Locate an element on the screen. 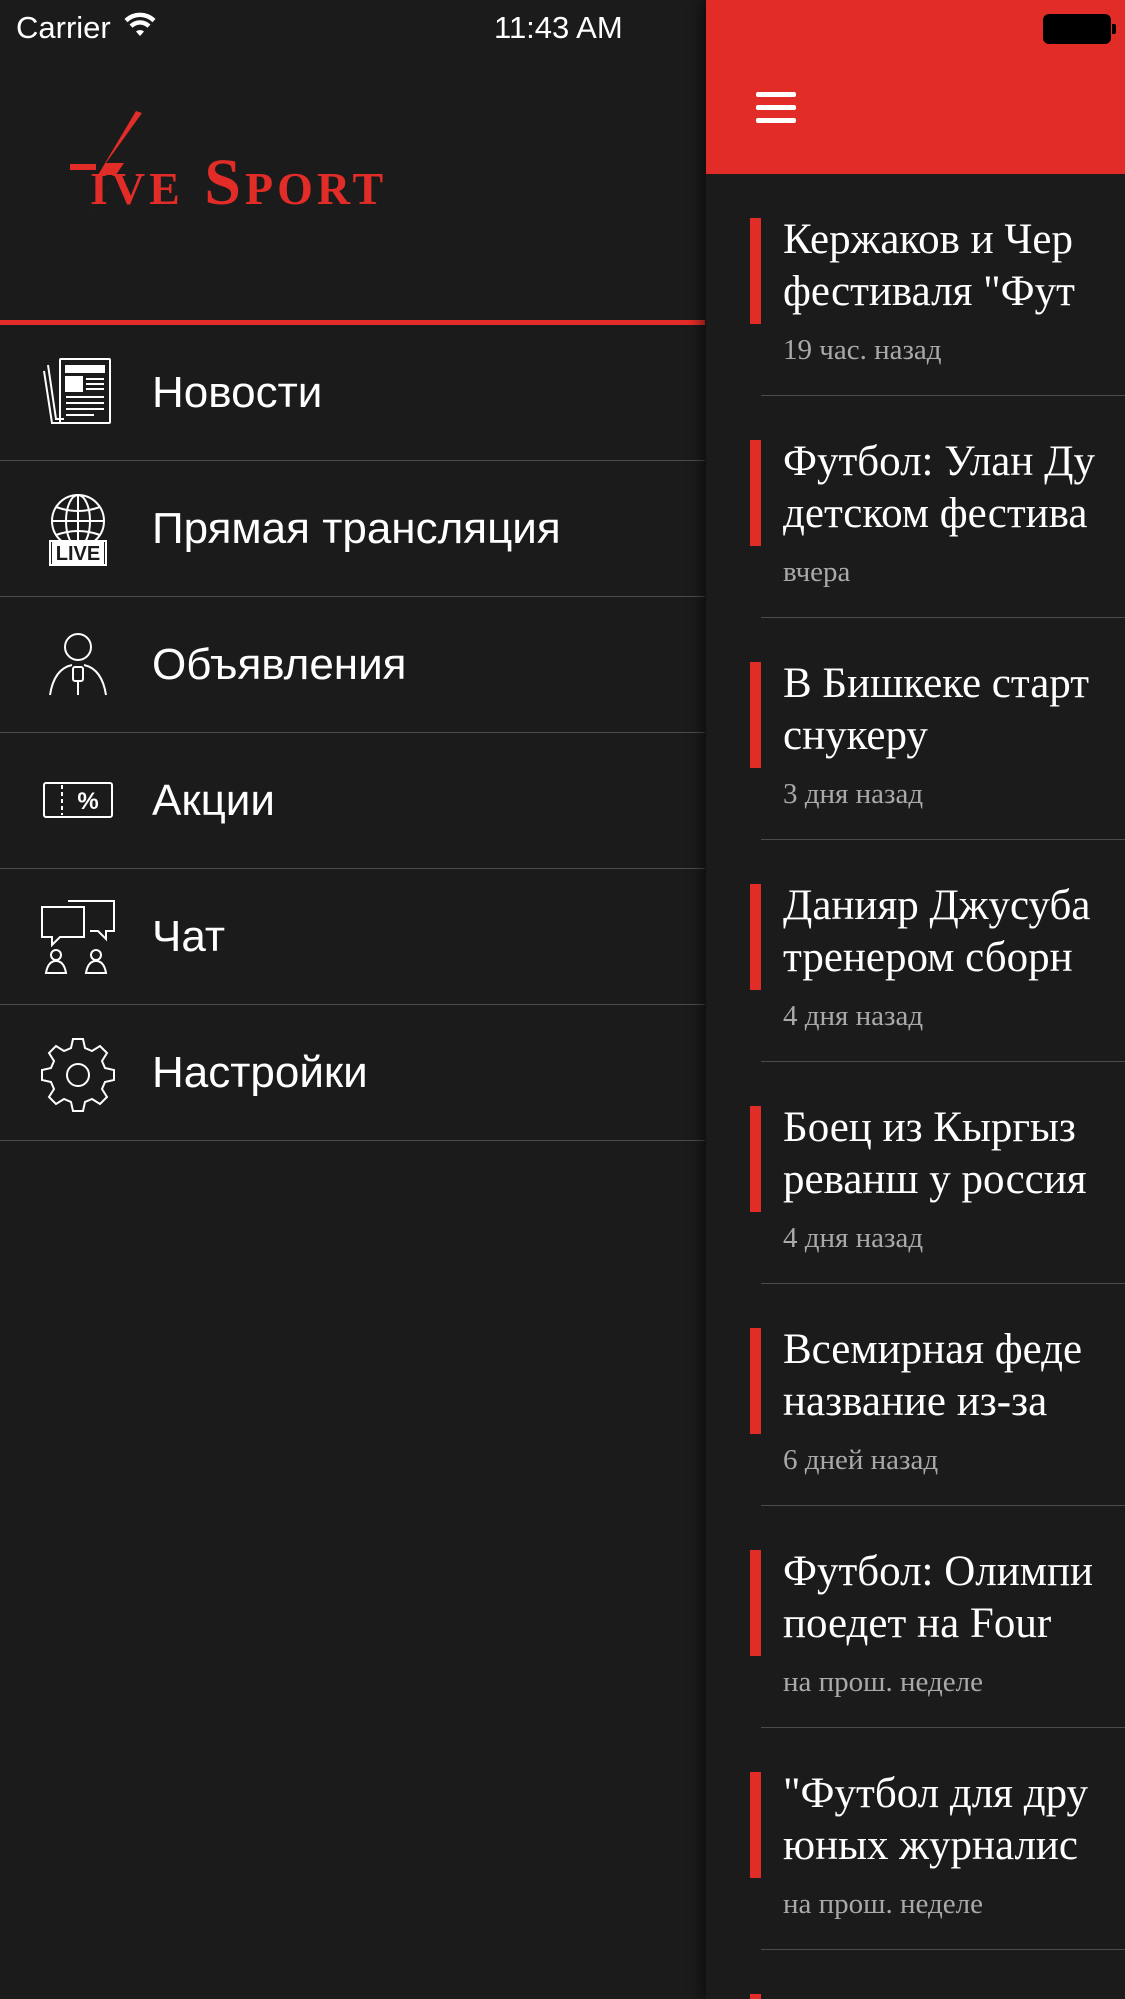 The height and width of the screenshot is (1999, 1125). news-header-bar is located at coordinates (915, 87).